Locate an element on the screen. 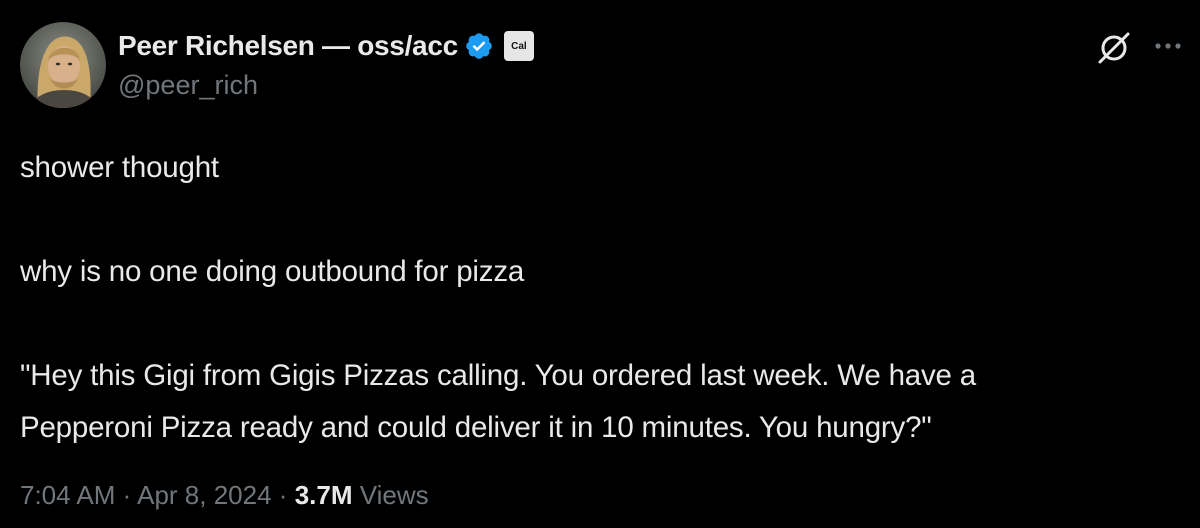 Image resolution: width=1200 pixels, height=528 pixels. verified-badge-icon is located at coordinates (479, 46).